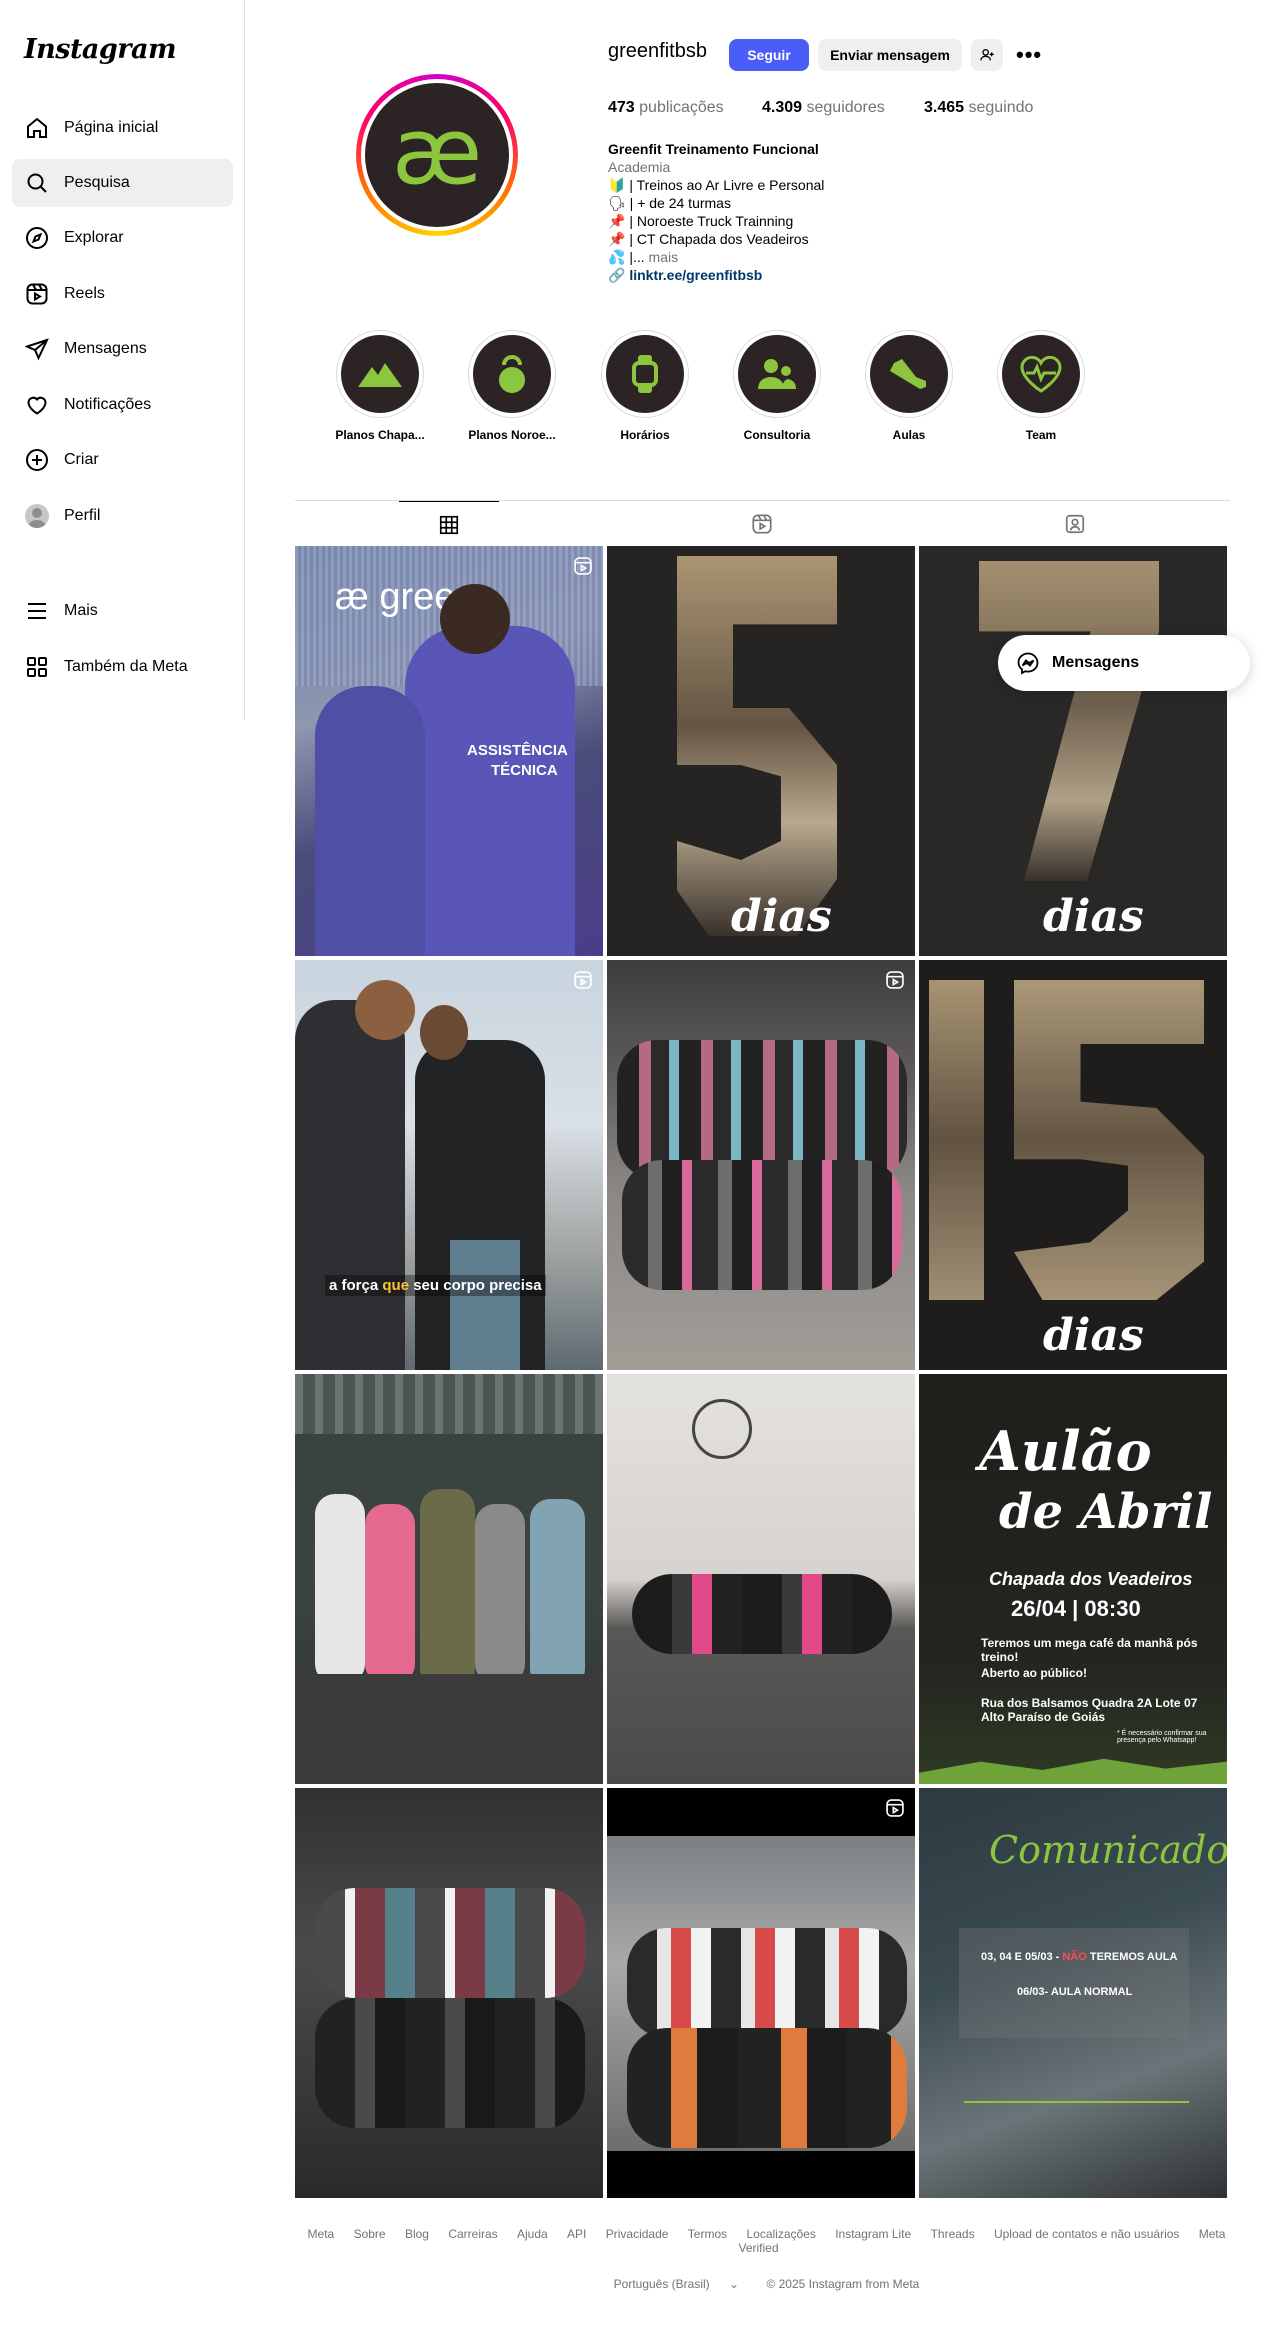  What do you see at coordinates (37, 405) in the screenshot?
I see `heart-icon` at bounding box center [37, 405].